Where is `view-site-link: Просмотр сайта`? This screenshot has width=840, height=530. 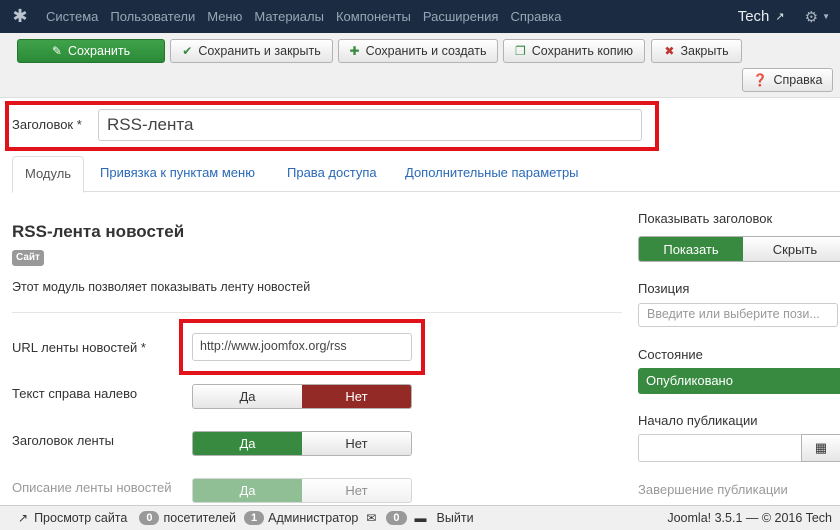
view-site-link: Просмотр сайта is located at coordinates (80, 518).